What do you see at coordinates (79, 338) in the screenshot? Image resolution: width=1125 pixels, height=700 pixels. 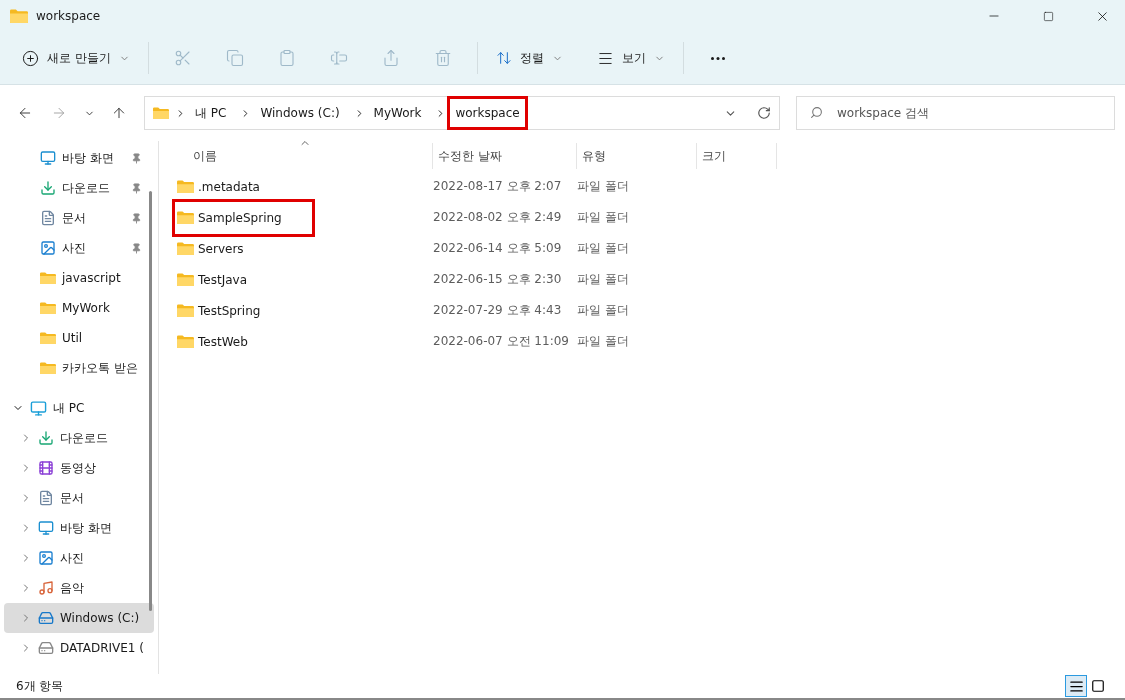 I see `sidebar-item: Util` at bounding box center [79, 338].